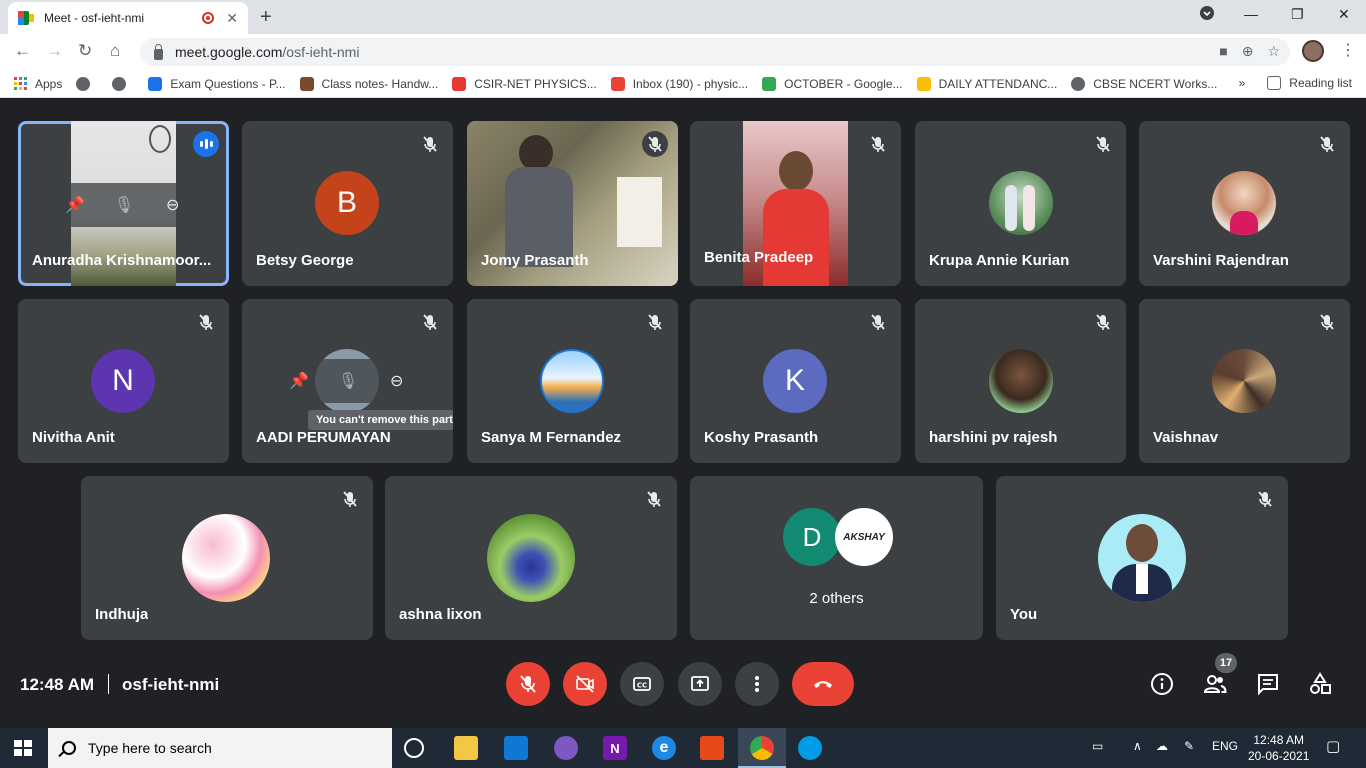  I want to click on present-now-button, so click(700, 684).